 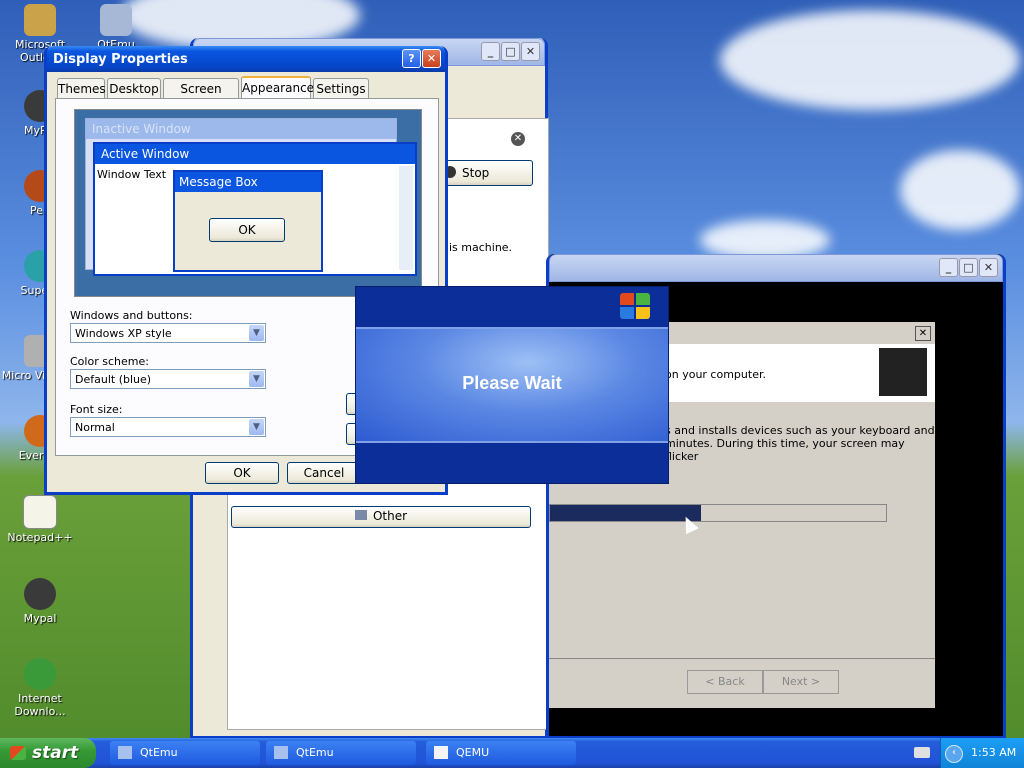 I want to click on windows-buttons-label: Windows and buttons:, so click(x=131, y=315).